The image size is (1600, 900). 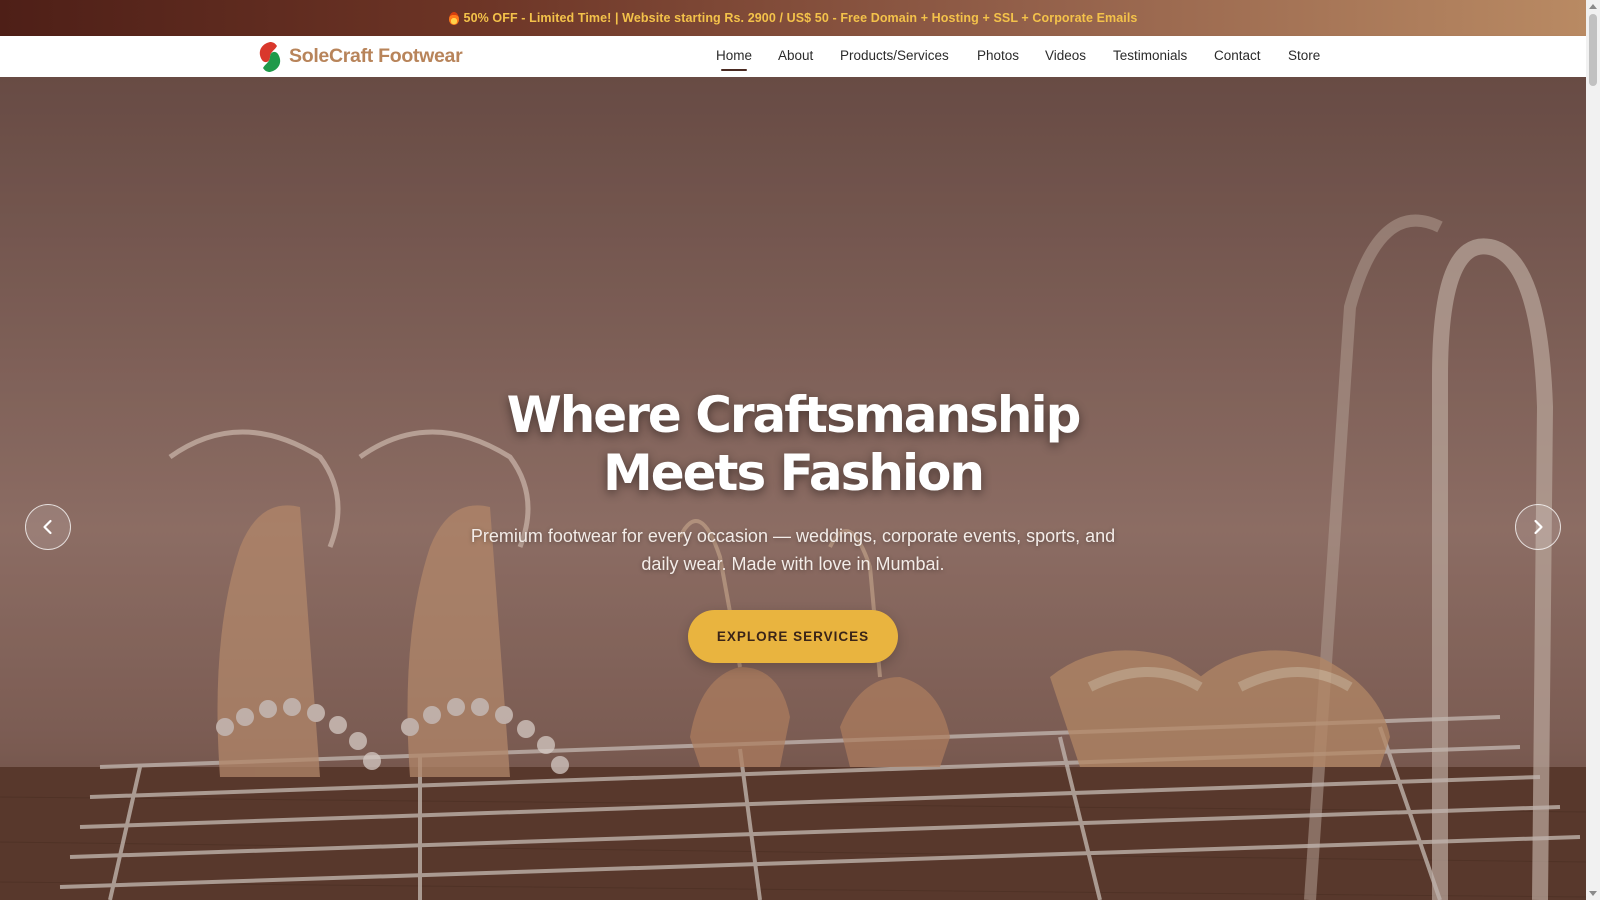 I want to click on chevron-left-icon, so click(x=47, y=527).